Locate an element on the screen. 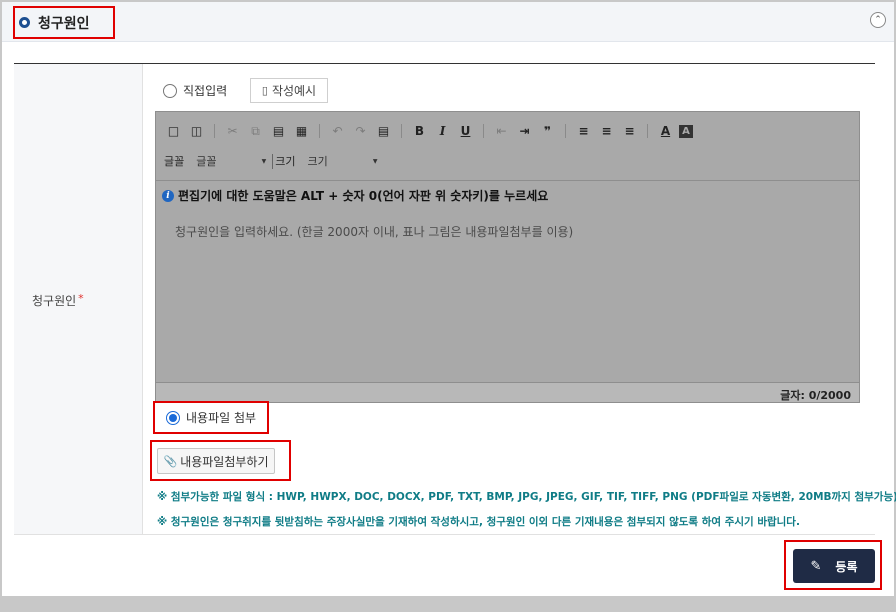  cut-icon: ✂ is located at coordinates (232, 131).